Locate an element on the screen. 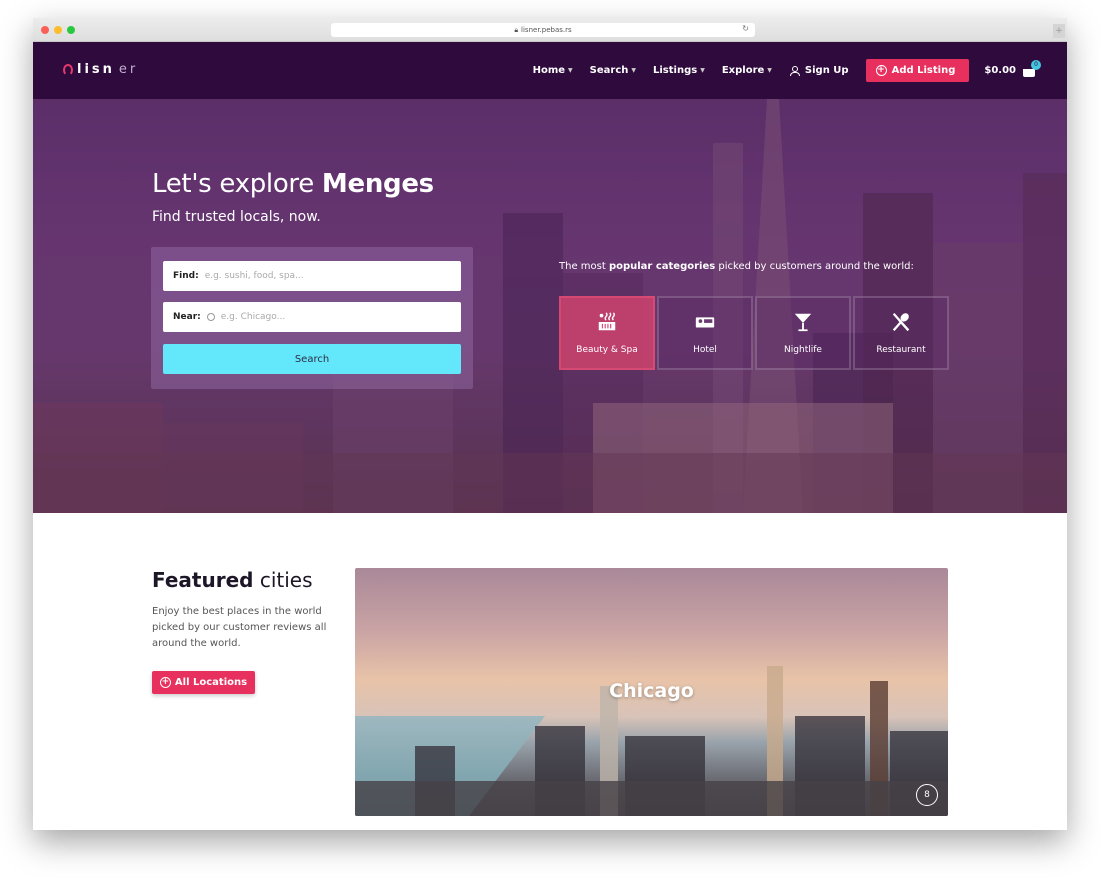  sign-up-link: Sign Up is located at coordinates (819, 70).